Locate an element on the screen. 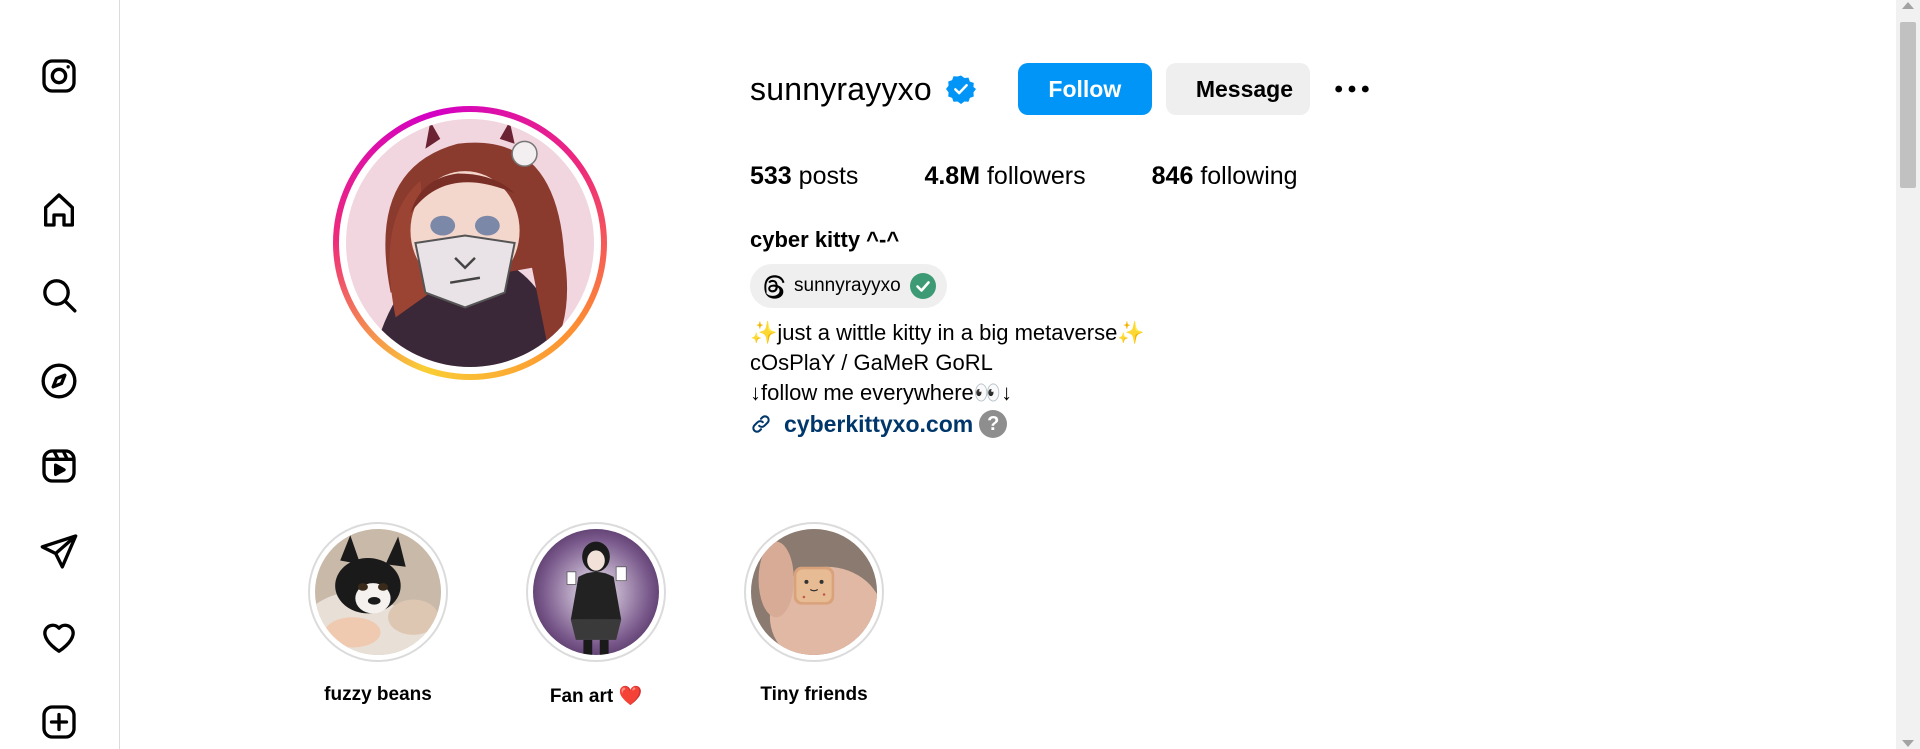  follow-button: Follow is located at coordinates (1084, 89).